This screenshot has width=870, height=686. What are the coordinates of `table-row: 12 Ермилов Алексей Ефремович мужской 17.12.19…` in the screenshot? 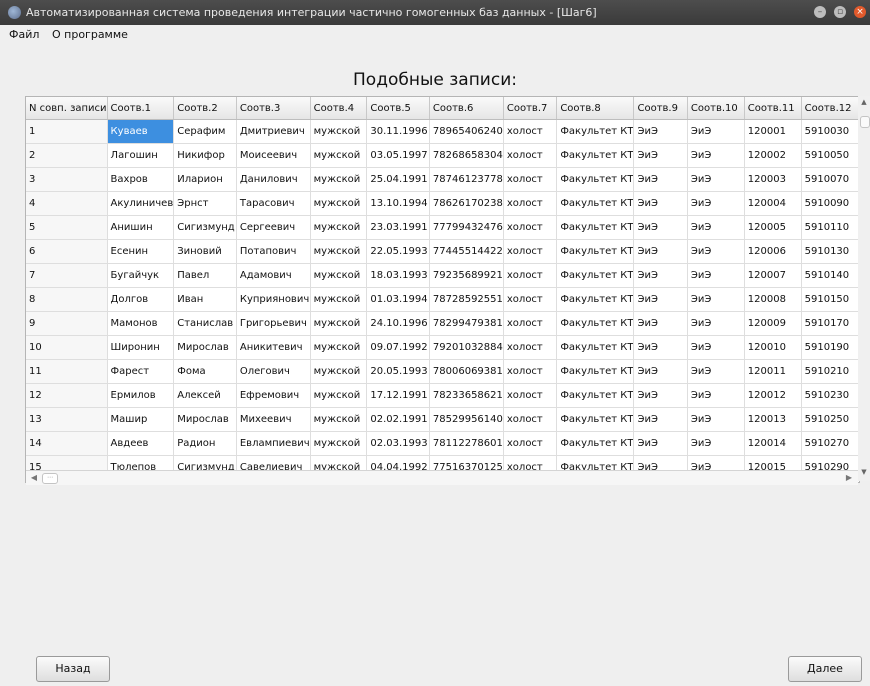 It's located at (442, 395).